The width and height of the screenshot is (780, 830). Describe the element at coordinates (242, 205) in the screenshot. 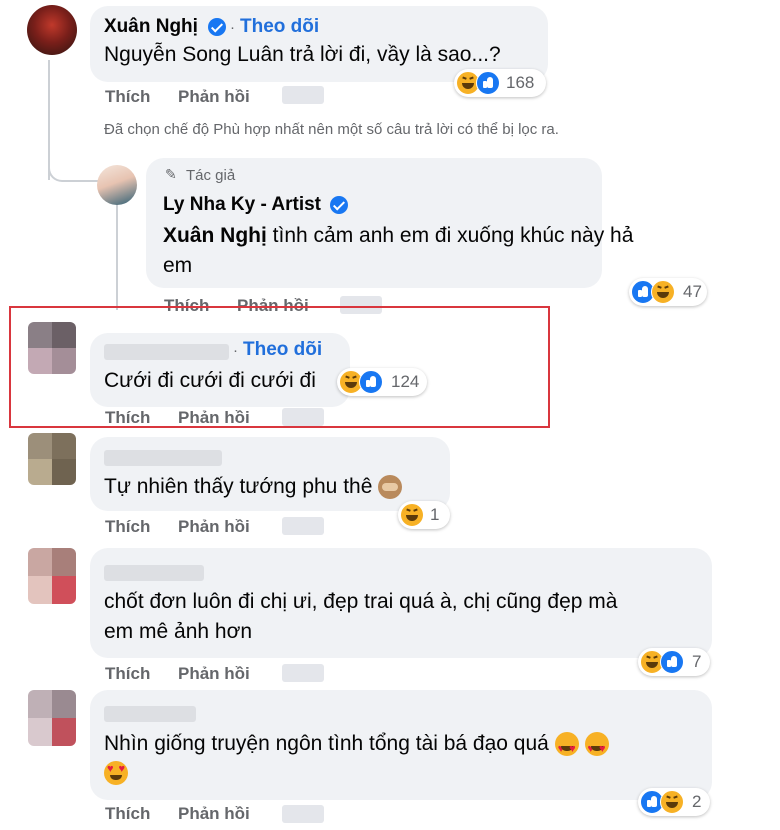

I see `comment-author: Ly Nha Ky - Artist` at that location.